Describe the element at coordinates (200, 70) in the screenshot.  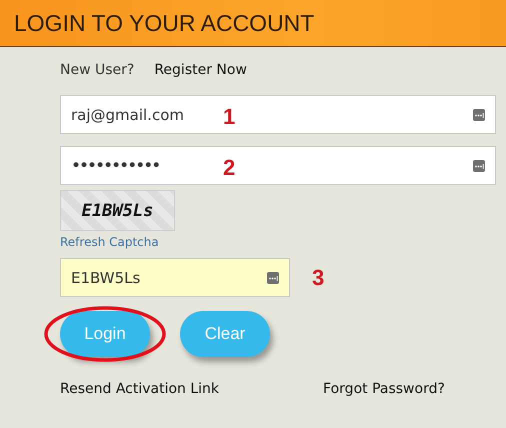
I see `register-link: Register Now` at that location.